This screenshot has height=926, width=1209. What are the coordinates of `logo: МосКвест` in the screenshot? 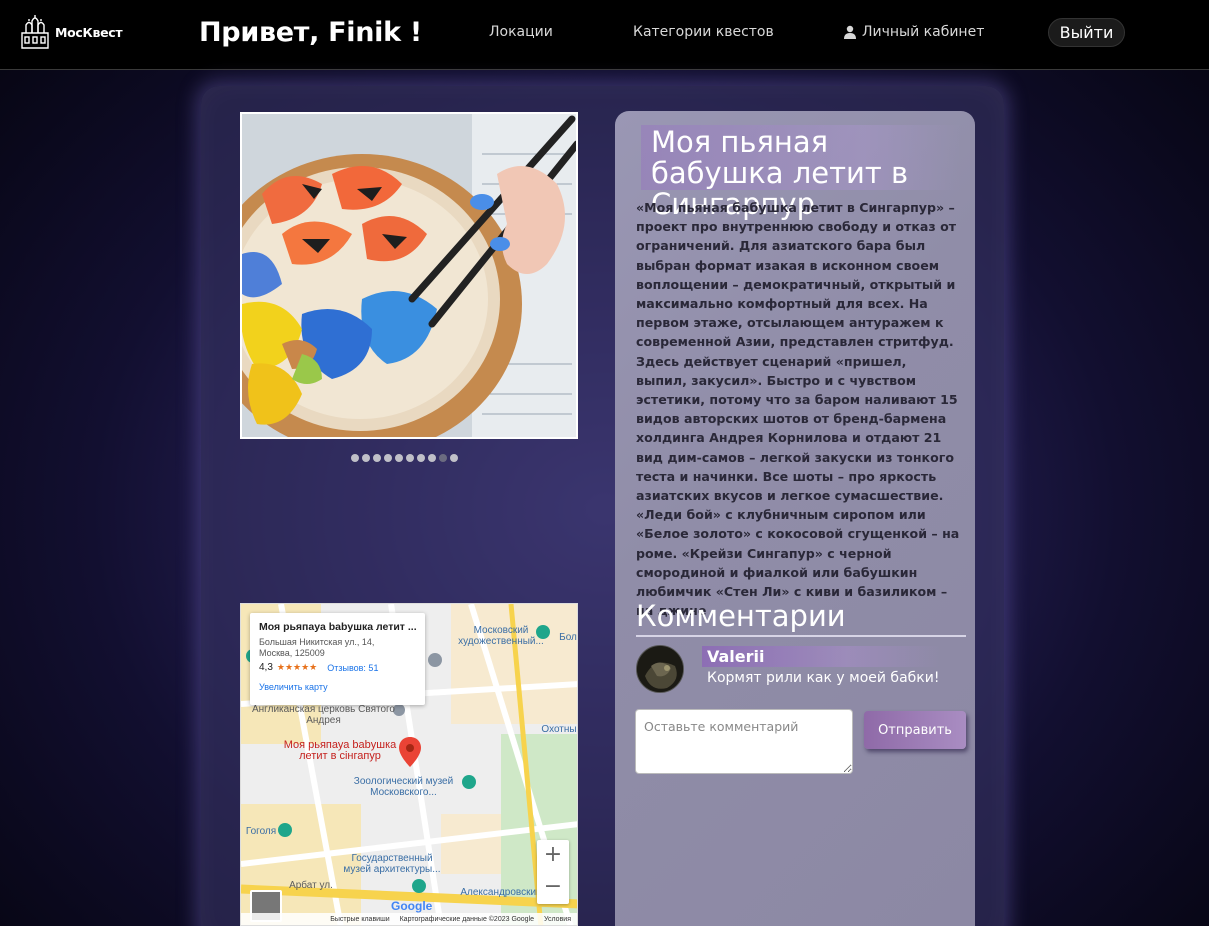 It's located at (71, 32).